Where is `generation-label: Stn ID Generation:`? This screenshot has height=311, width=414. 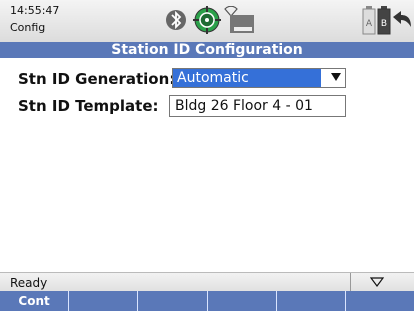 generation-label: Stn ID Generation: is located at coordinates (97, 79).